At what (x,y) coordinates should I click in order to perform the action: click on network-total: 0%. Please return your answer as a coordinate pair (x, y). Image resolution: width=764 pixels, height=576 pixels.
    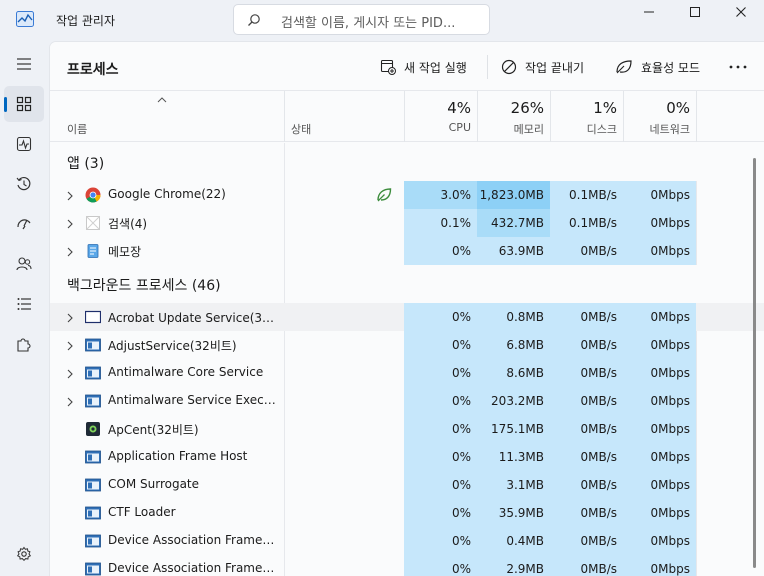
    Looking at the image, I should click on (678, 108).